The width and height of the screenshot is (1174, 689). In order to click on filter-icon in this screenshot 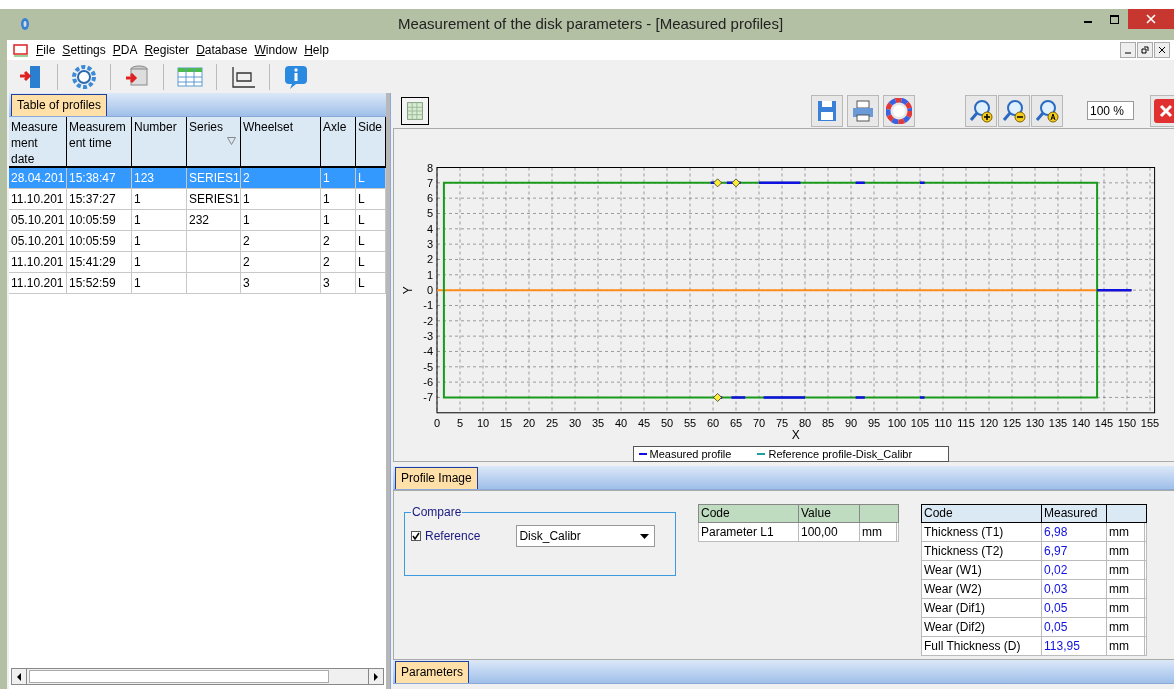, I will do `click(231, 141)`.